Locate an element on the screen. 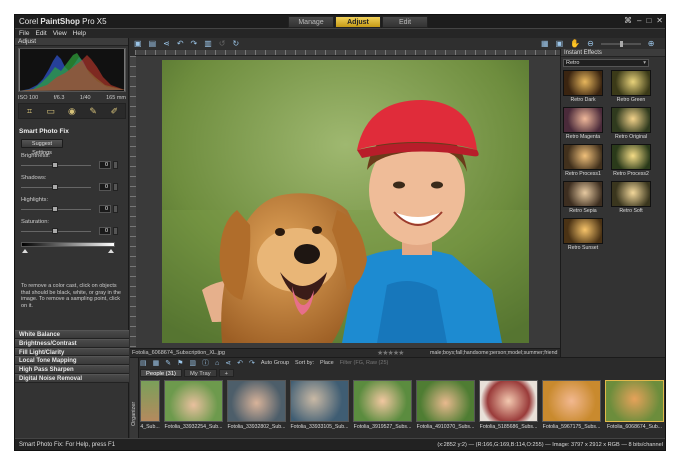 The width and height of the screenshot is (680, 464). section-digital-noise-removal: Digital Noise Removal is located at coordinates (72, 378).